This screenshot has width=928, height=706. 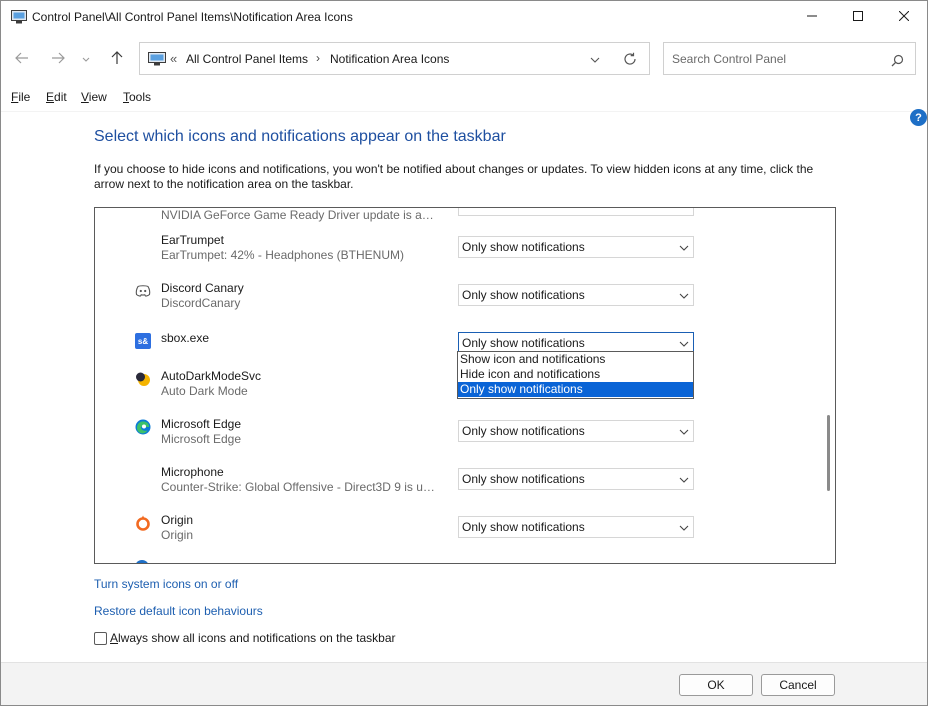 What do you see at coordinates (60, 97) in the screenshot?
I see `menu-edit-label: dit` at bounding box center [60, 97].